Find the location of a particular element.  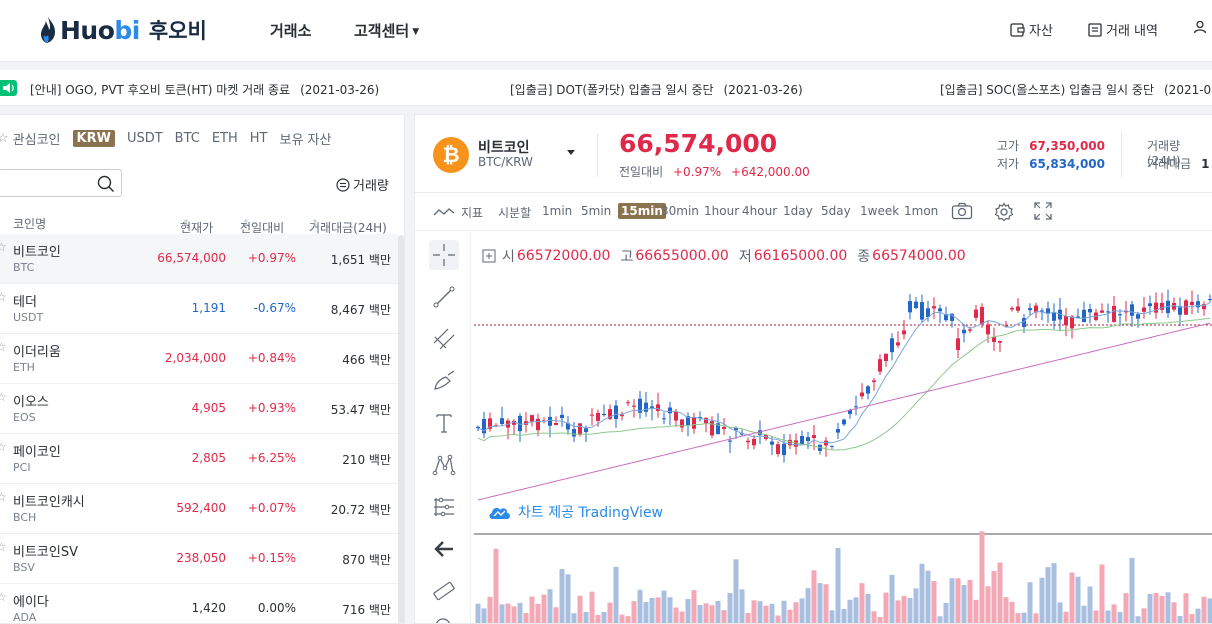

coin-row: ☆ 테더USDT 1,191 -0.67% 8,467 백만 is located at coordinates (199, 309).